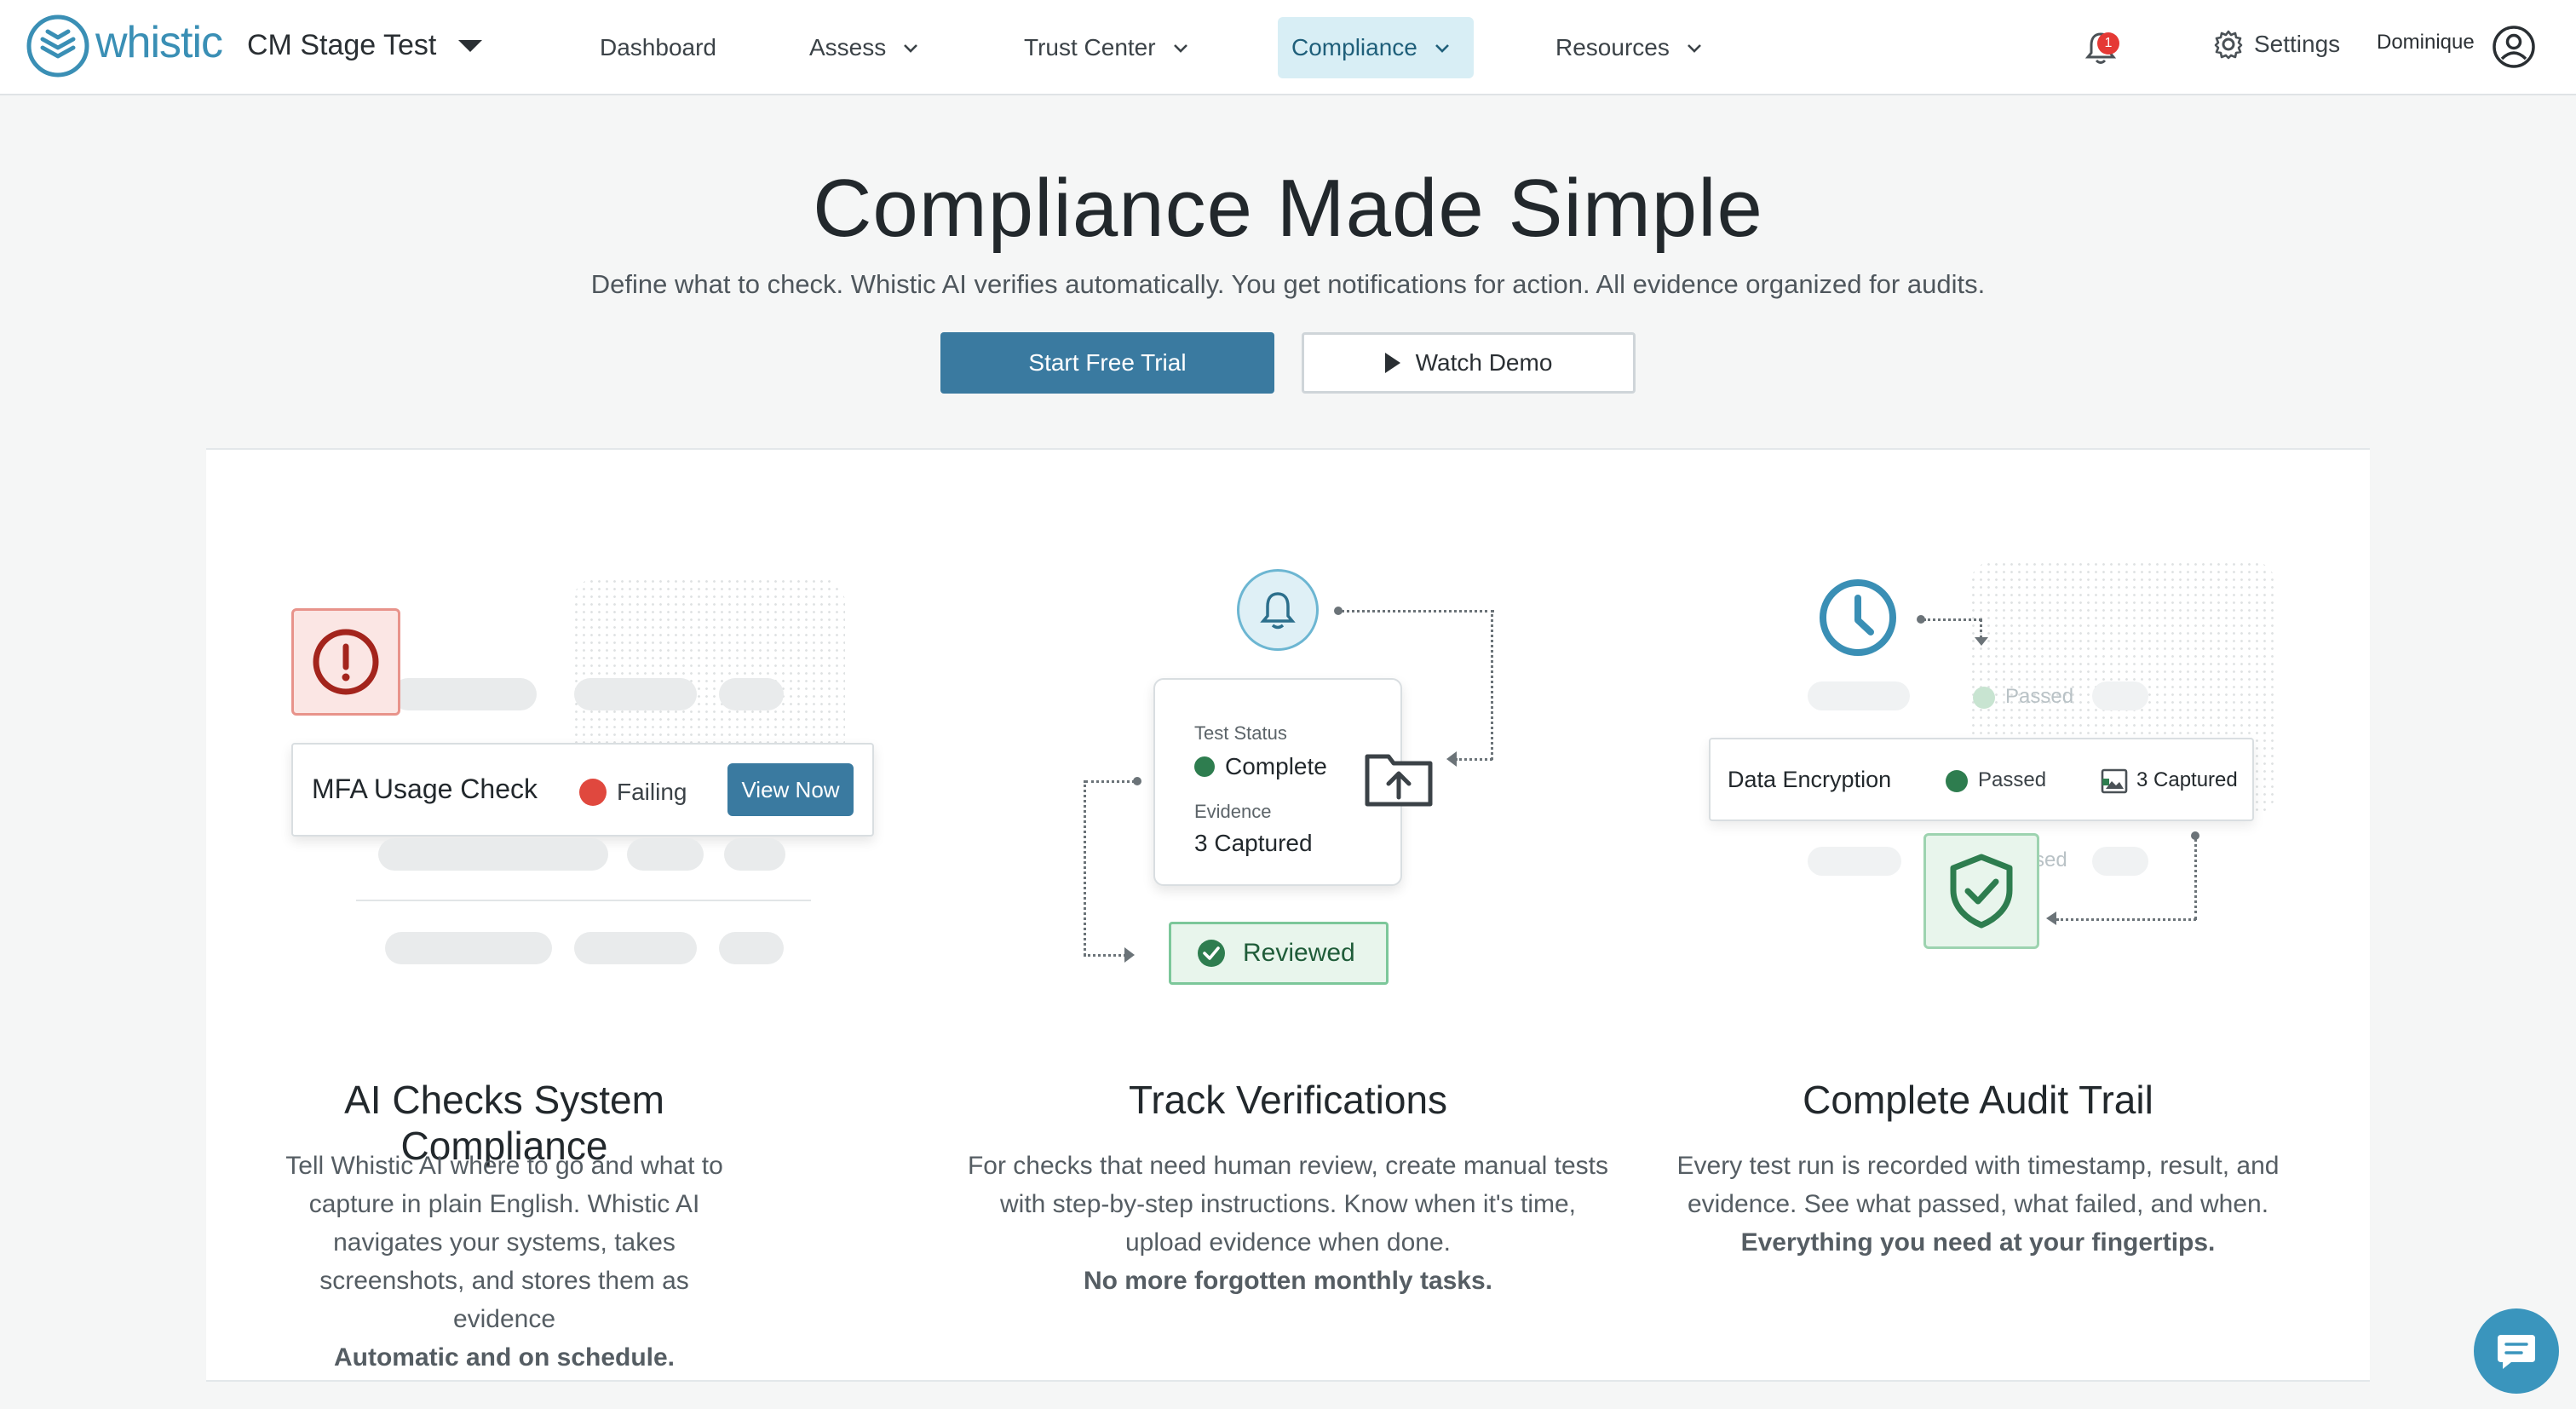  Describe the element at coordinates (2040, 696) in the screenshot. I see `ghost-status: Passed` at that location.